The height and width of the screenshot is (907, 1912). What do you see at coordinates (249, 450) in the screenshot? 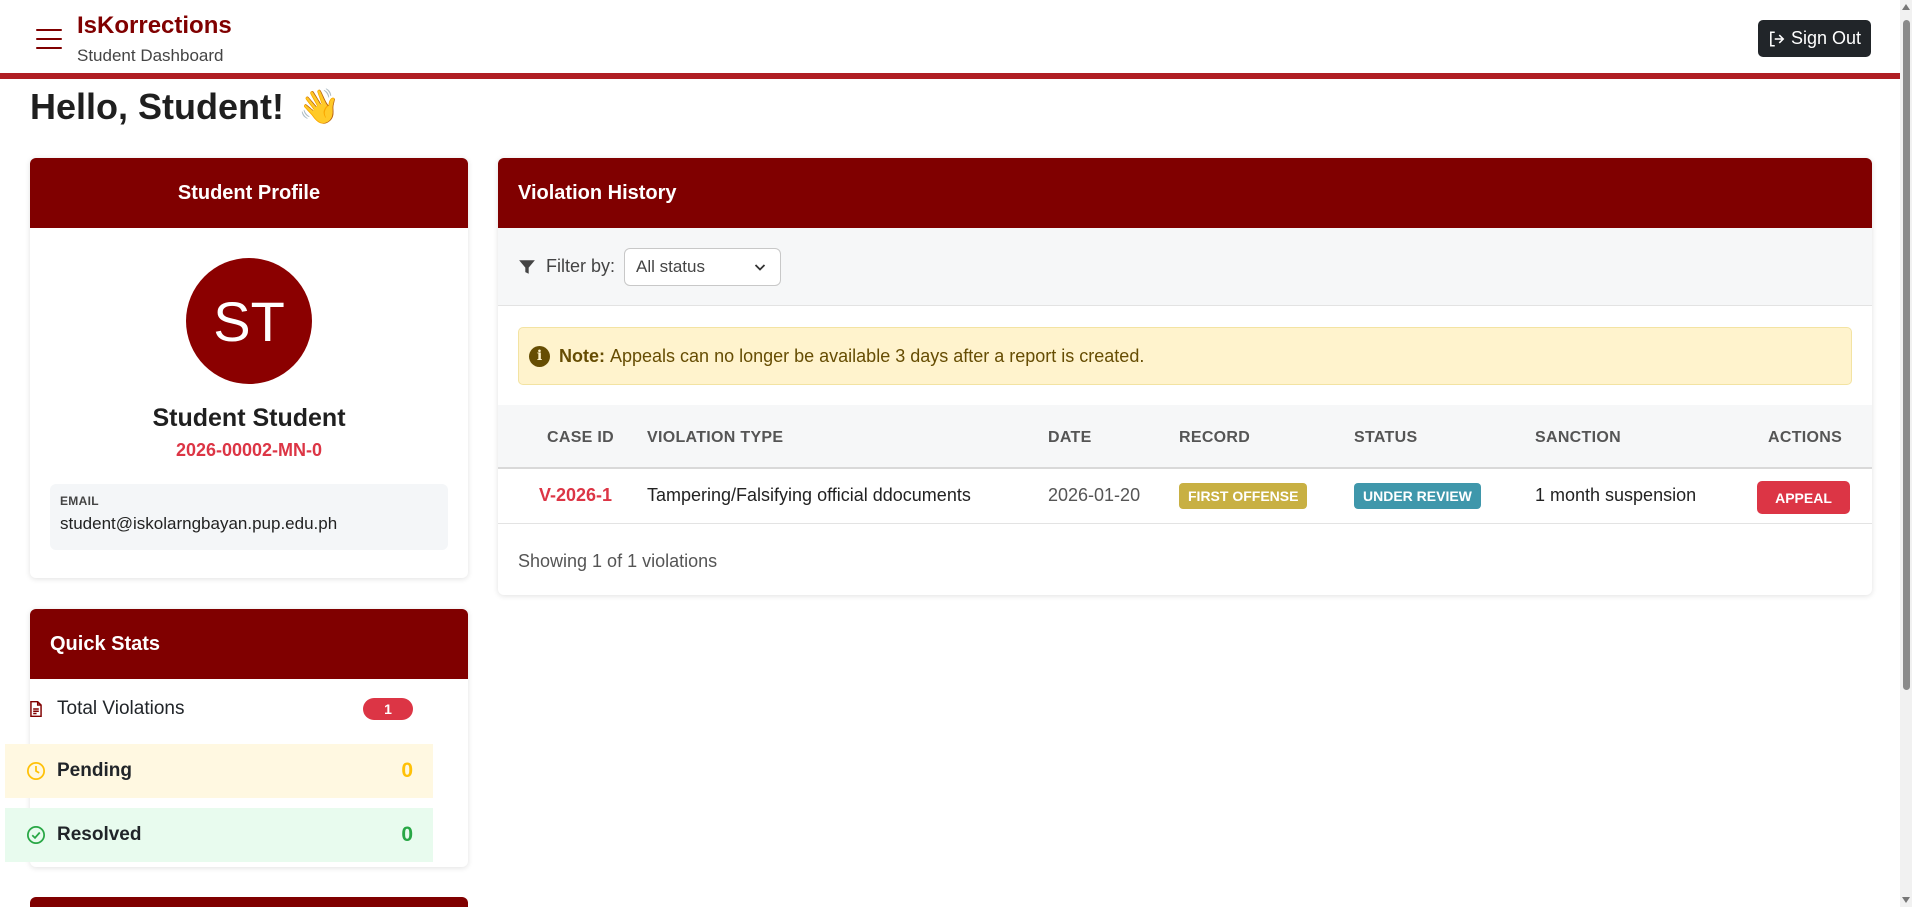
I see `student-id: 2026-00002-MN-0` at bounding box center [249, 450].